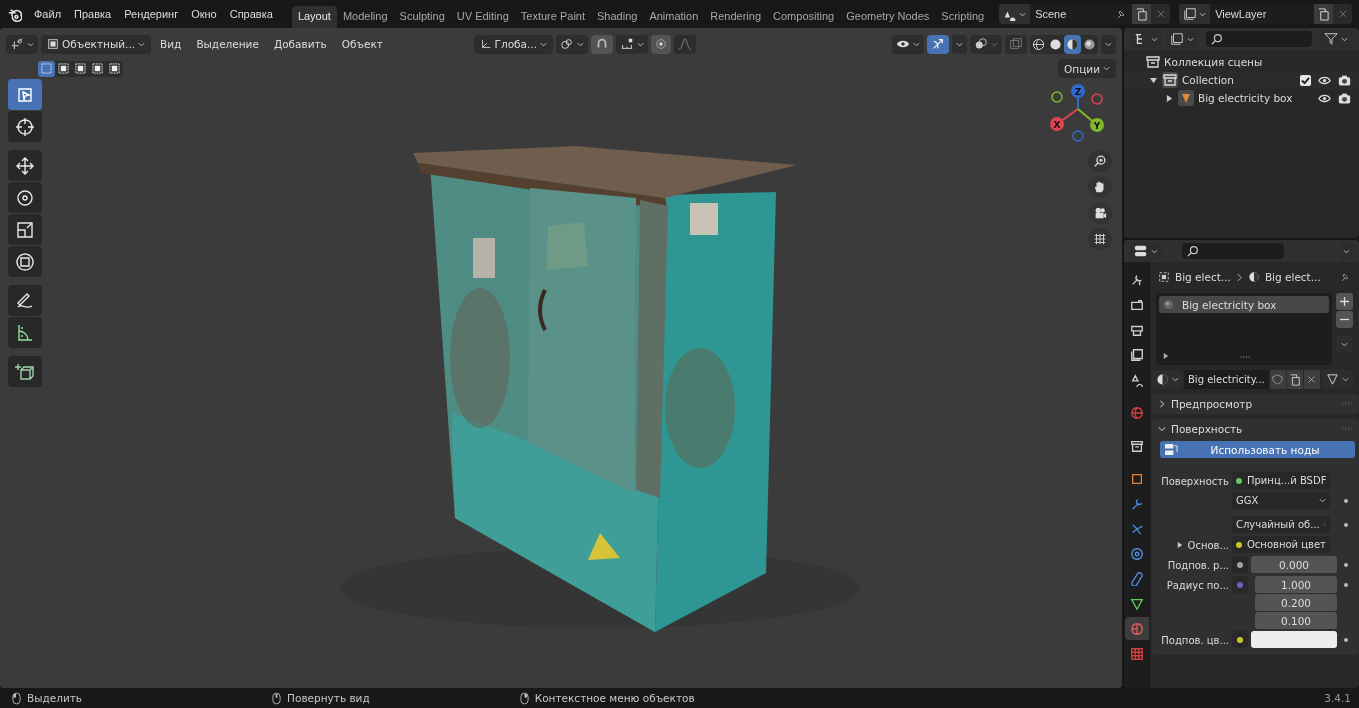 This screenshot has height=708, width=1359. I want to click on tree-item-label: Collection, so click(1208, 80).